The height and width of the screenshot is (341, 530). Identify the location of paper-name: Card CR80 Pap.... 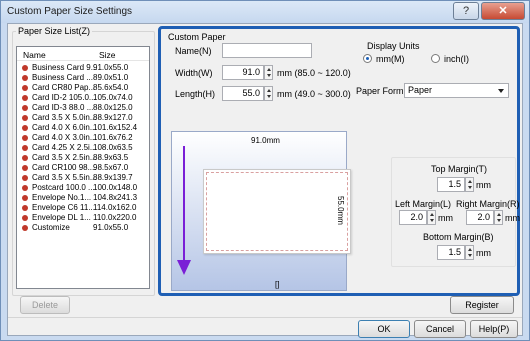
(64, 87).